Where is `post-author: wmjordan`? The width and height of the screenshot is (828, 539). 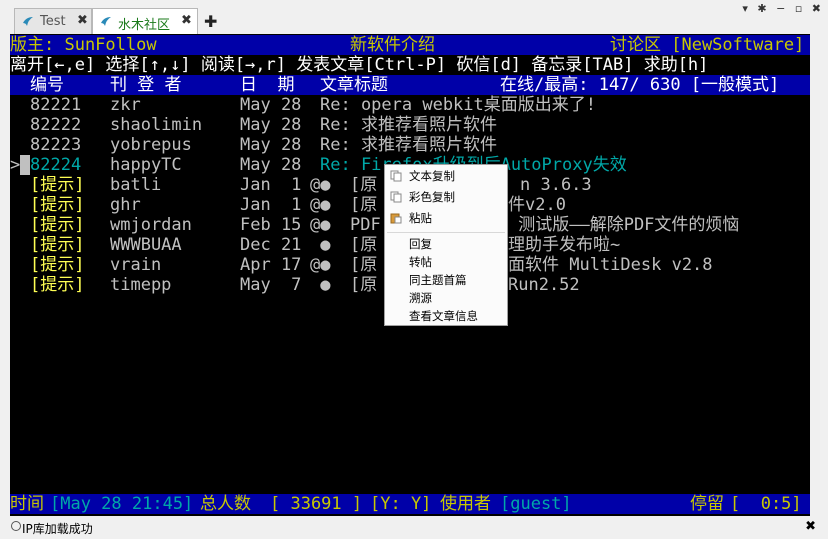 post-author: wmjordan is located at coordinates (151, 225).